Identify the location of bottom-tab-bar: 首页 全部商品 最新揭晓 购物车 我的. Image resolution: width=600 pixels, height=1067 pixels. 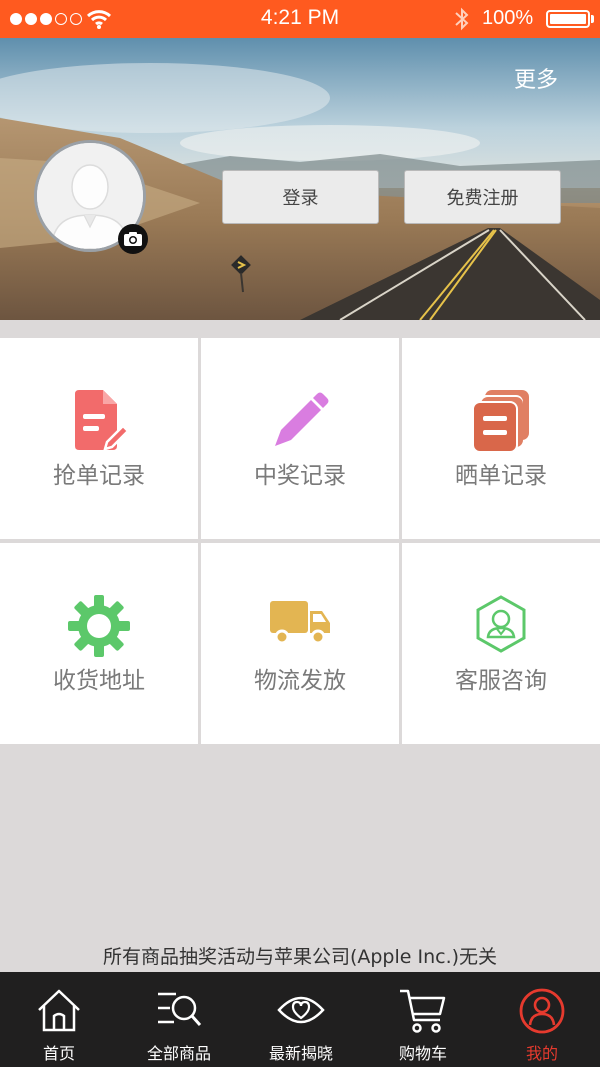
(300, 1019).